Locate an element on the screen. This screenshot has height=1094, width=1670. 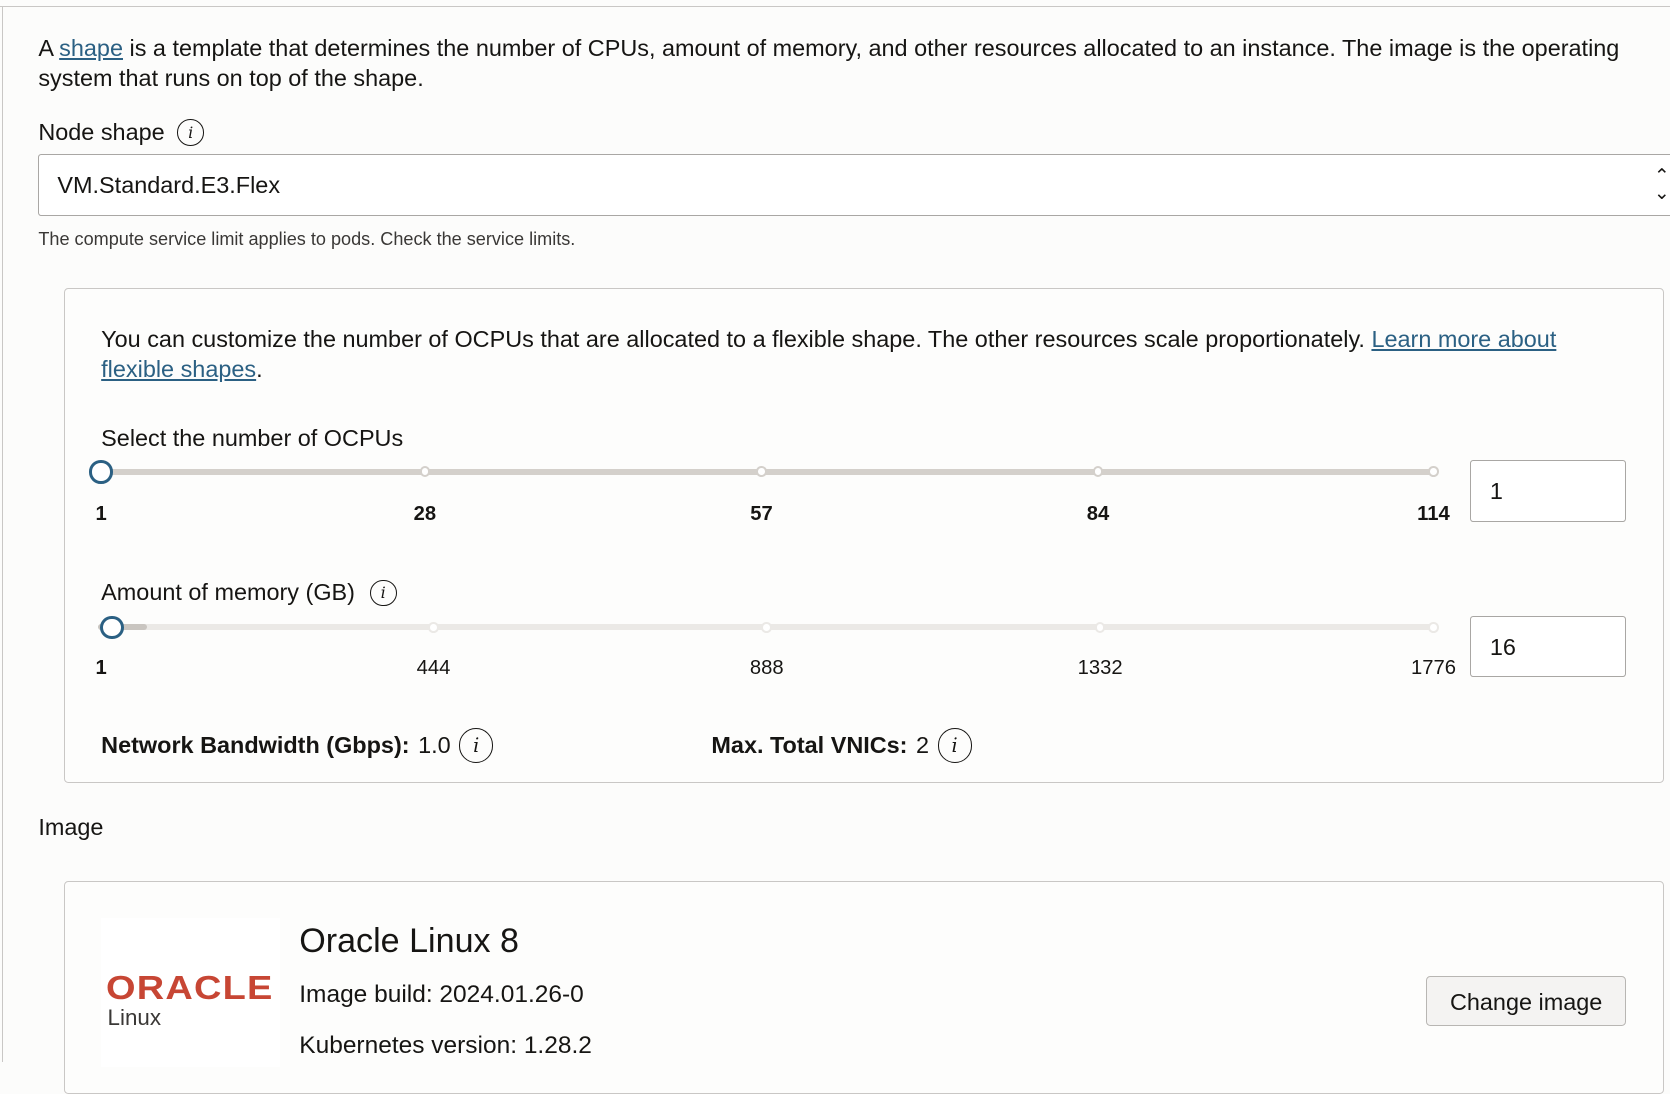
chevron-up-down-icon: ⌃ ⌄ is located at coordinates (1661, 185).